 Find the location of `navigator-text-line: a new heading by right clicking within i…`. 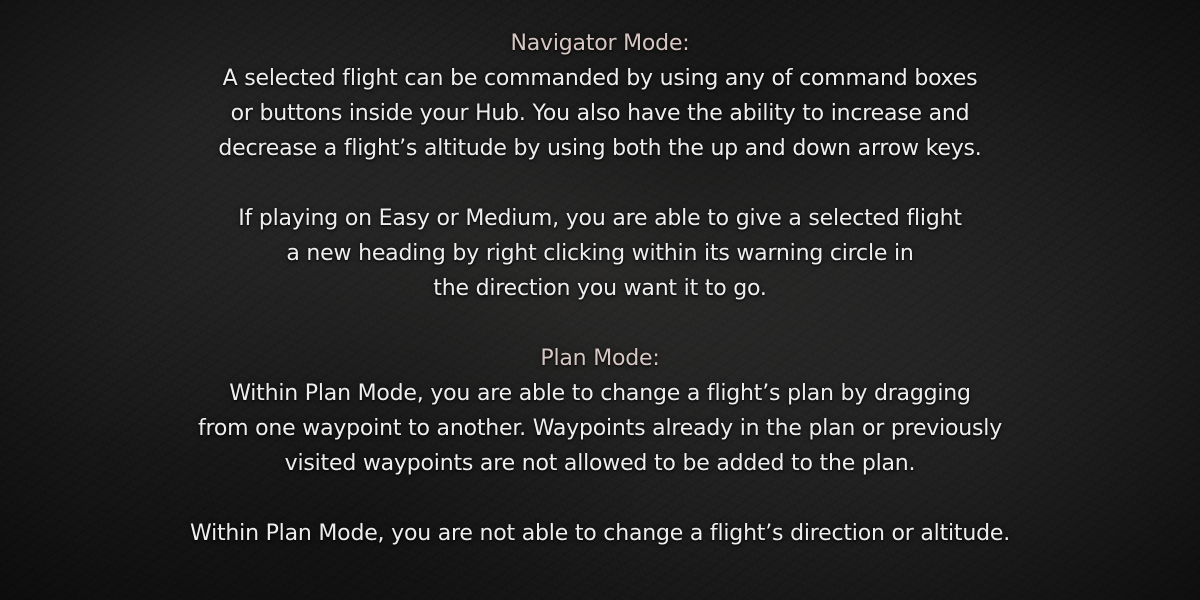

navigator-text-line: a new heading by right clicking within i… is located at coordinates (600, 253).